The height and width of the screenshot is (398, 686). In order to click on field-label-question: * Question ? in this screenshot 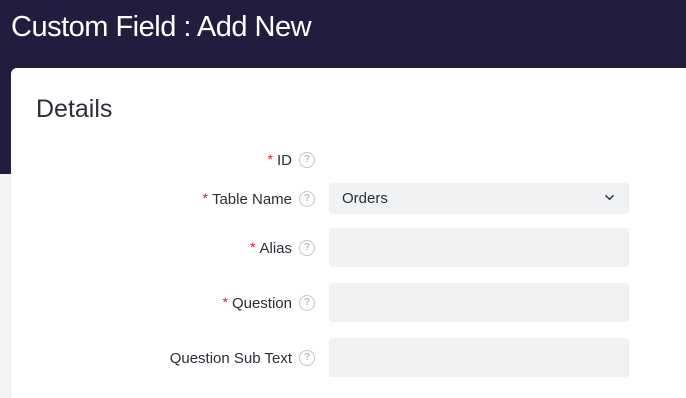, I will do `click(268, 303)`.